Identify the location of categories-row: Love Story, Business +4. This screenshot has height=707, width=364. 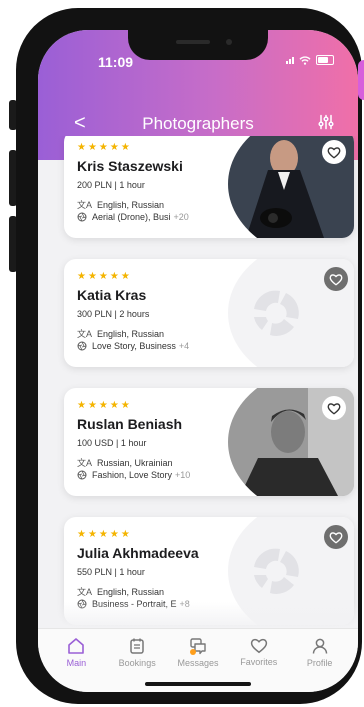
(133, 346).